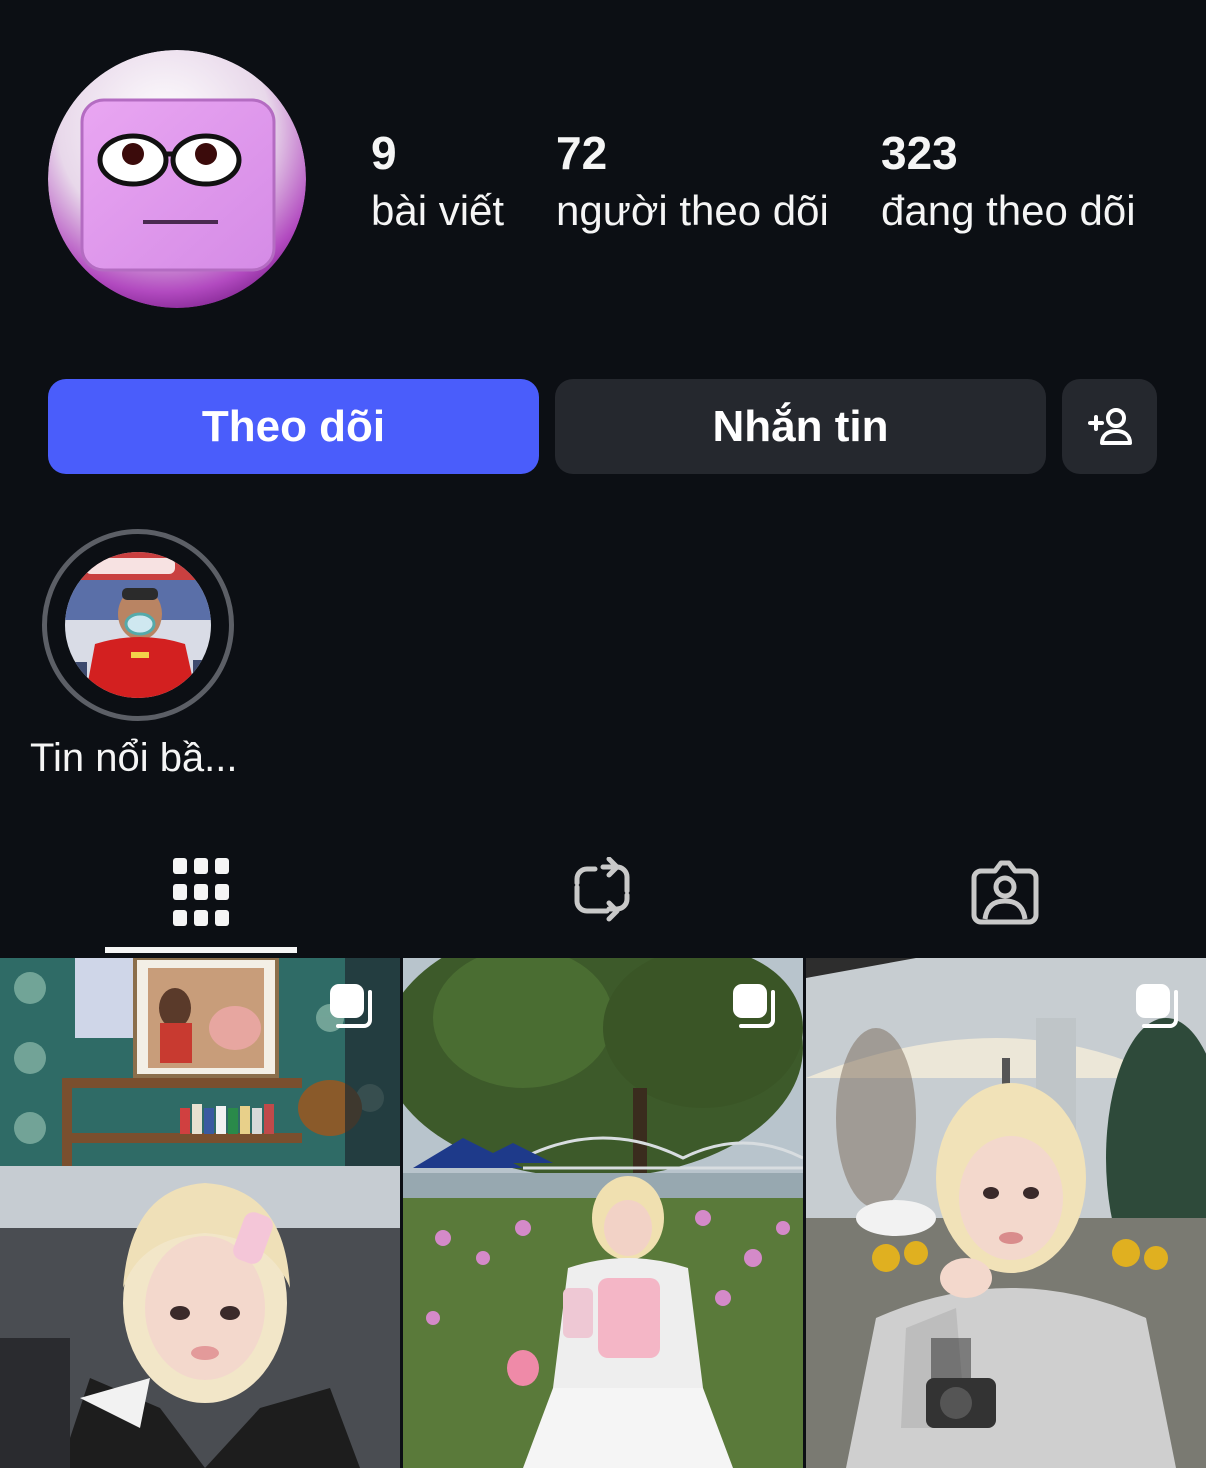 This screenshot has width=1206, height=1468. What do you see at coordinates (438, 210) in the screenshot?
I see `posts-label: bài viết` at bounding box center [438, 210].